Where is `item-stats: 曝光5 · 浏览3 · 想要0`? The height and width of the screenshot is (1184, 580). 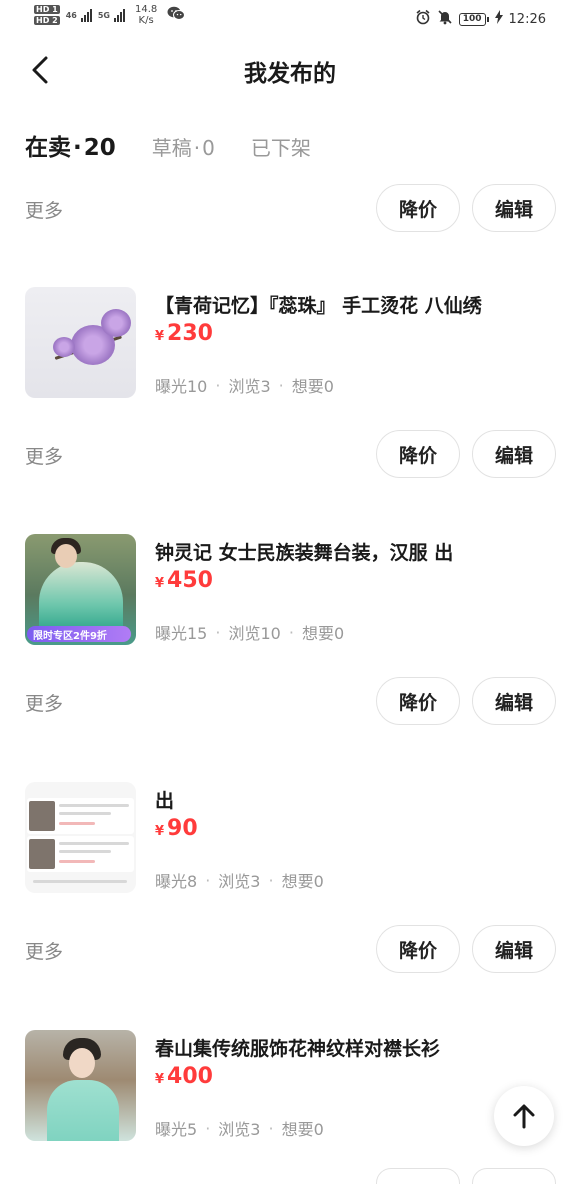
item-stats: 曝光5 · 浏览3 · 想要0 is located at coordinates (239, 1128).